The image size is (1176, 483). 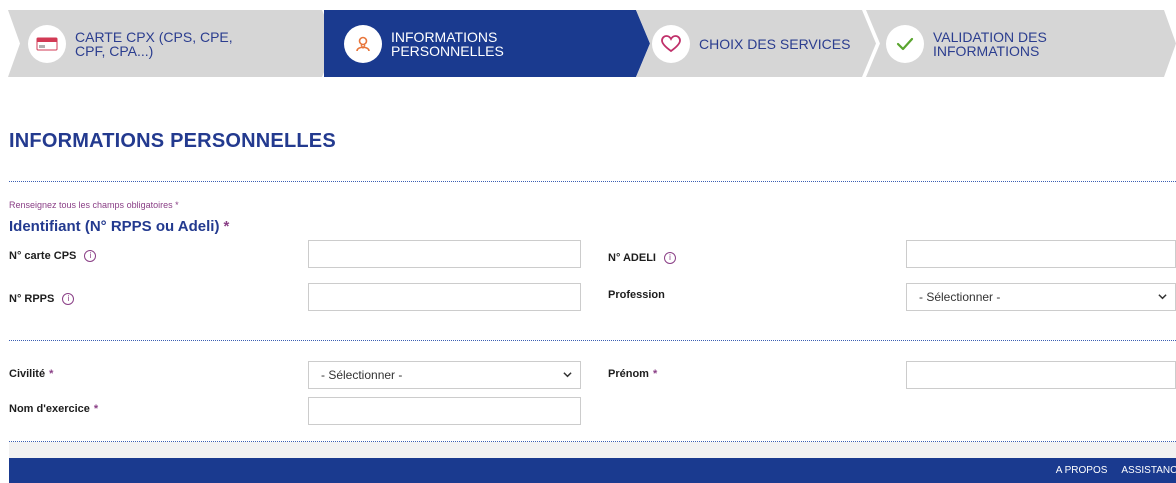 I want to click on page-title: INFORMATIONS PERSONNELLES, so click(x=172, y=141).